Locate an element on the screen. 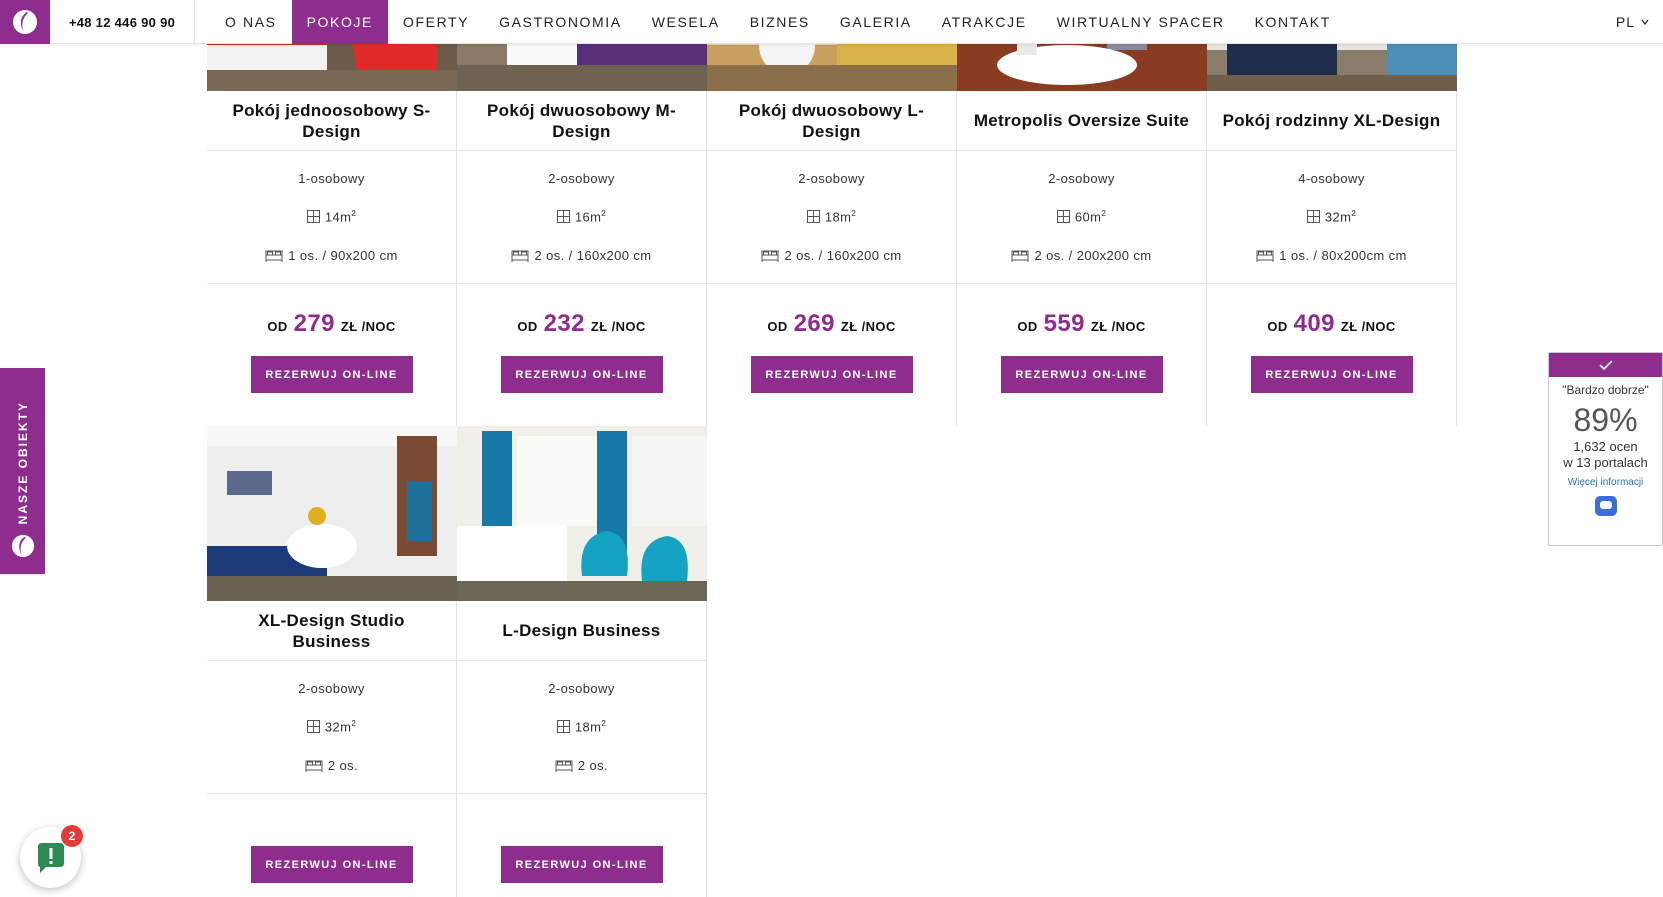 Image resolution: width=1663 pixels, height=897 pixels. room-specs: 2-osobowy 16m2 2 os. / 160x200 cm is located at coordinates (581, 217).